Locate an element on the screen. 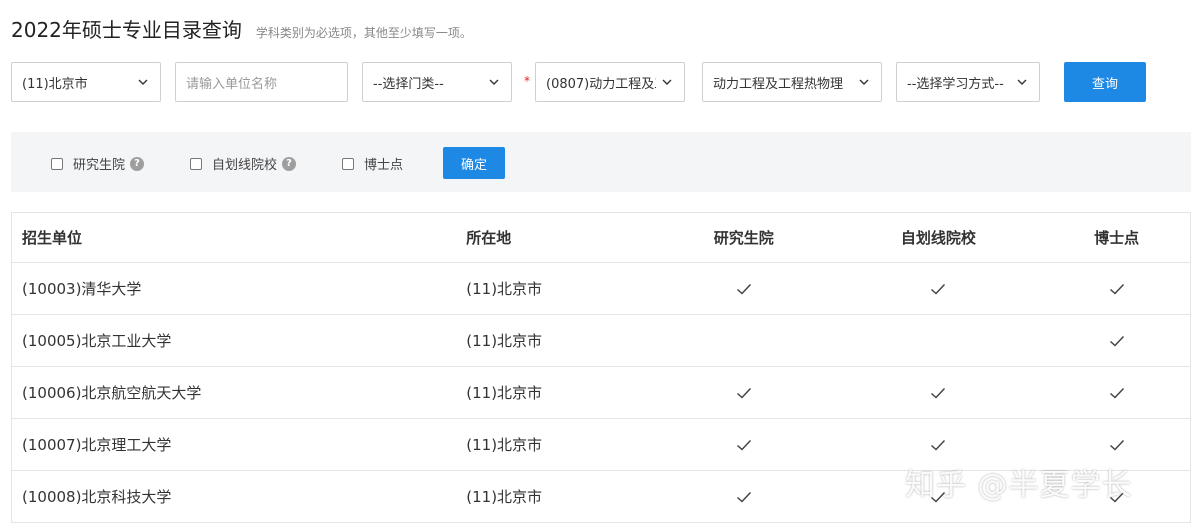 Image resolution: width=1195 pixels, height=528 pixels. unit-cell: (10007)北京理工大学 is located at coordinates (97, 445).